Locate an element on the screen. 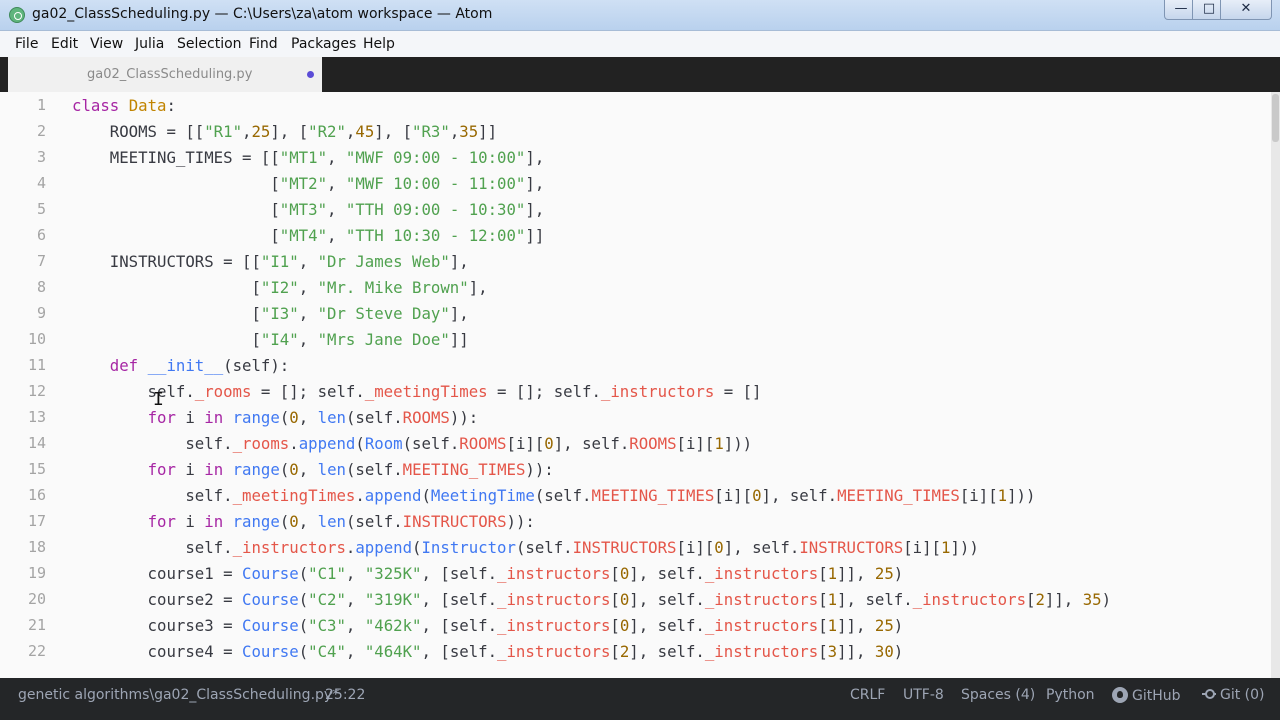 Image resolution: width=1280 pixels, height=720 pixels. line-number: 3 is located at coordinates (41, 157).